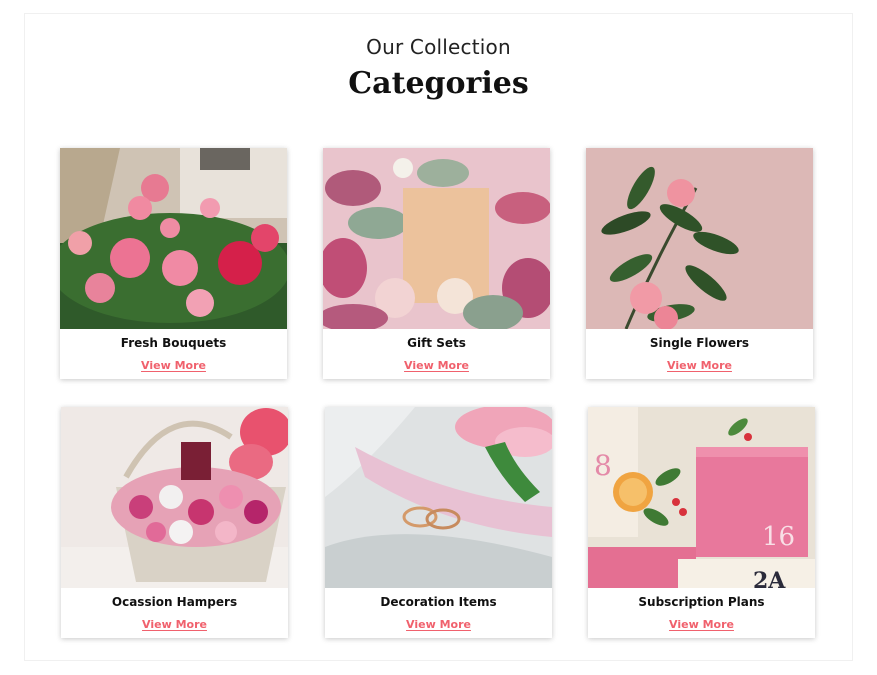  What do you see at coordinates (438, 497) in the screenshot?
I see `decoration-items-image` at bounding box center [438, 497].